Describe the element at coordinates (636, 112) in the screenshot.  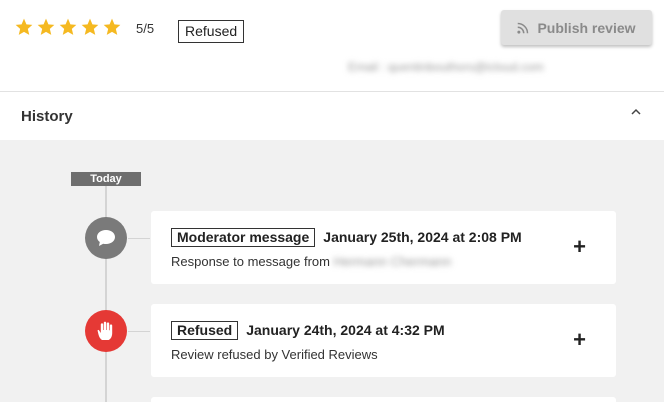
I see `chevron-up-icon` at that location.